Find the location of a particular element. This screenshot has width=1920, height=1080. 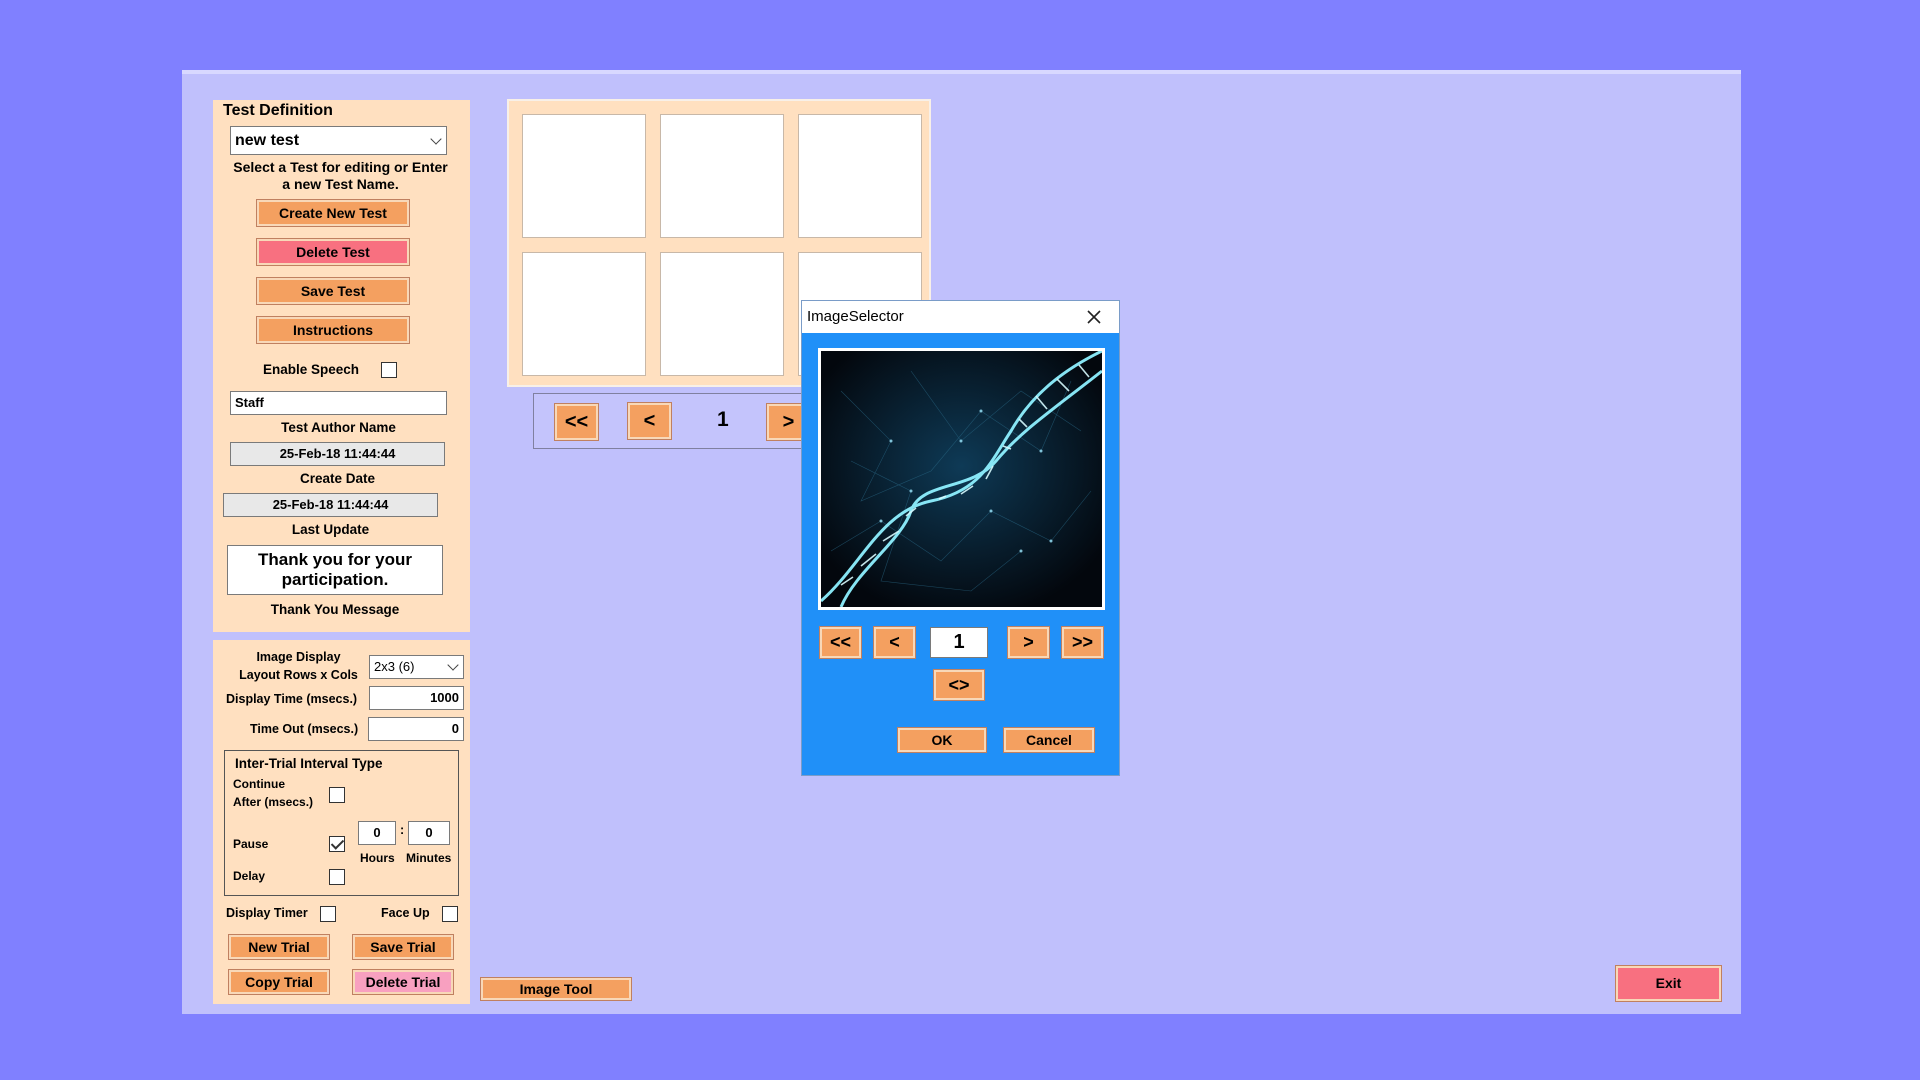

author-label: Test Author Name is located at coordinates (338, 427).